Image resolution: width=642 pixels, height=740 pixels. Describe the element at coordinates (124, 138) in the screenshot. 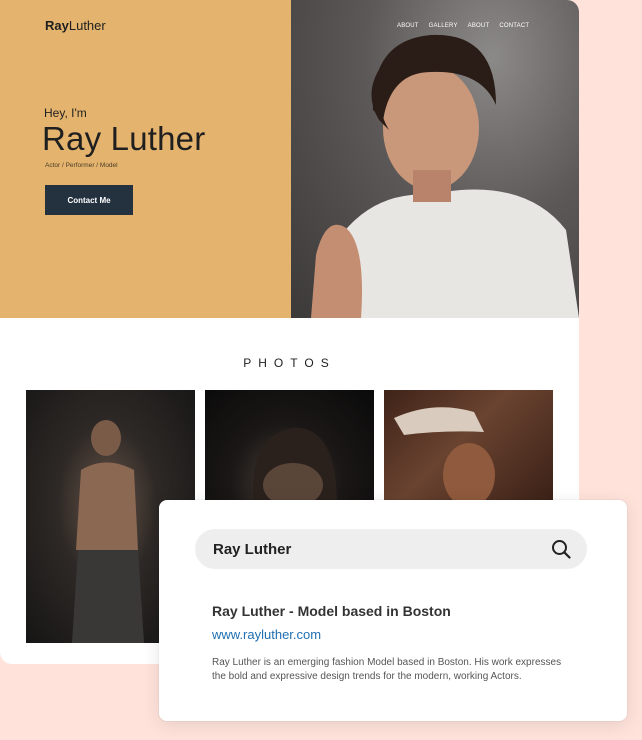

I see `hero-name: Ray Luther` at that location.